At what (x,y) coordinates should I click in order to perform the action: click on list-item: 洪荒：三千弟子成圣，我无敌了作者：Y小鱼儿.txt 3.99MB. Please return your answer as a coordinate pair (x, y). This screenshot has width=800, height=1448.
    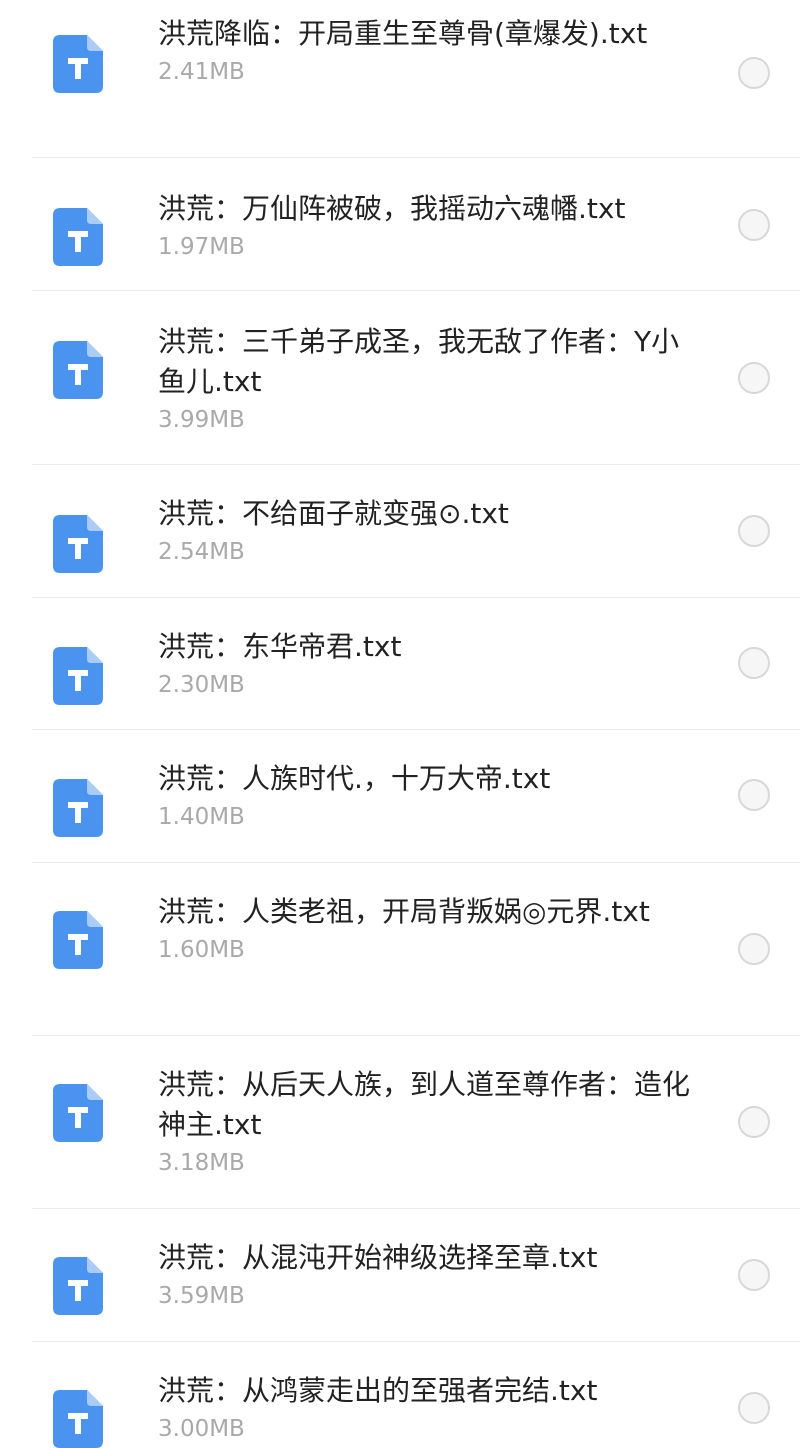
    Looking at the image, I should click on (400, 378).